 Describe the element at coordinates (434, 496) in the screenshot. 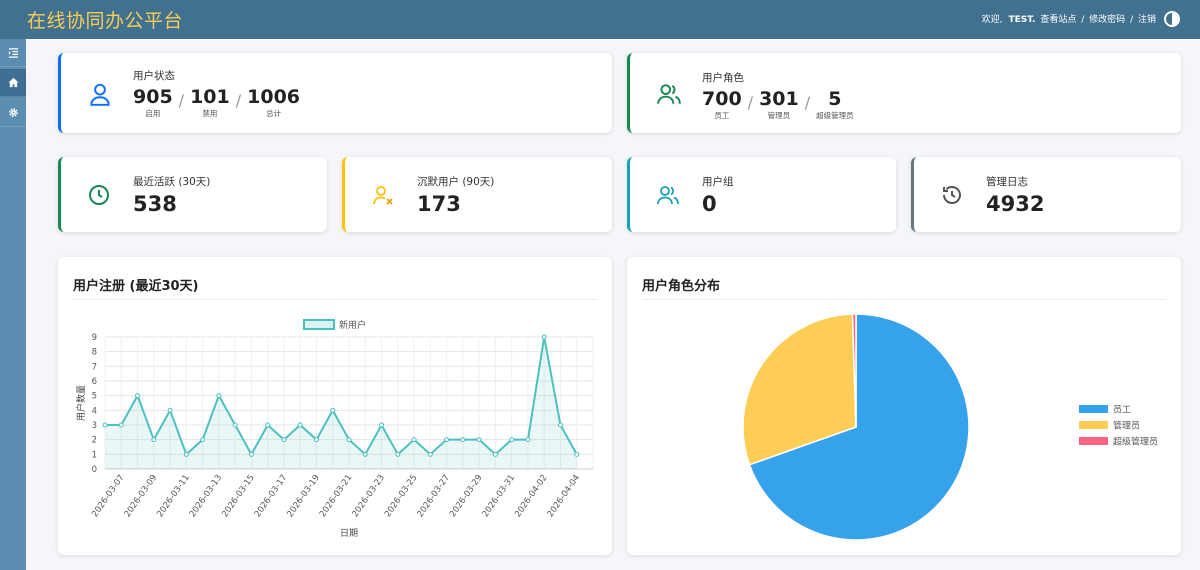

I see `x-tick-label: 2026-03-27` at that location.